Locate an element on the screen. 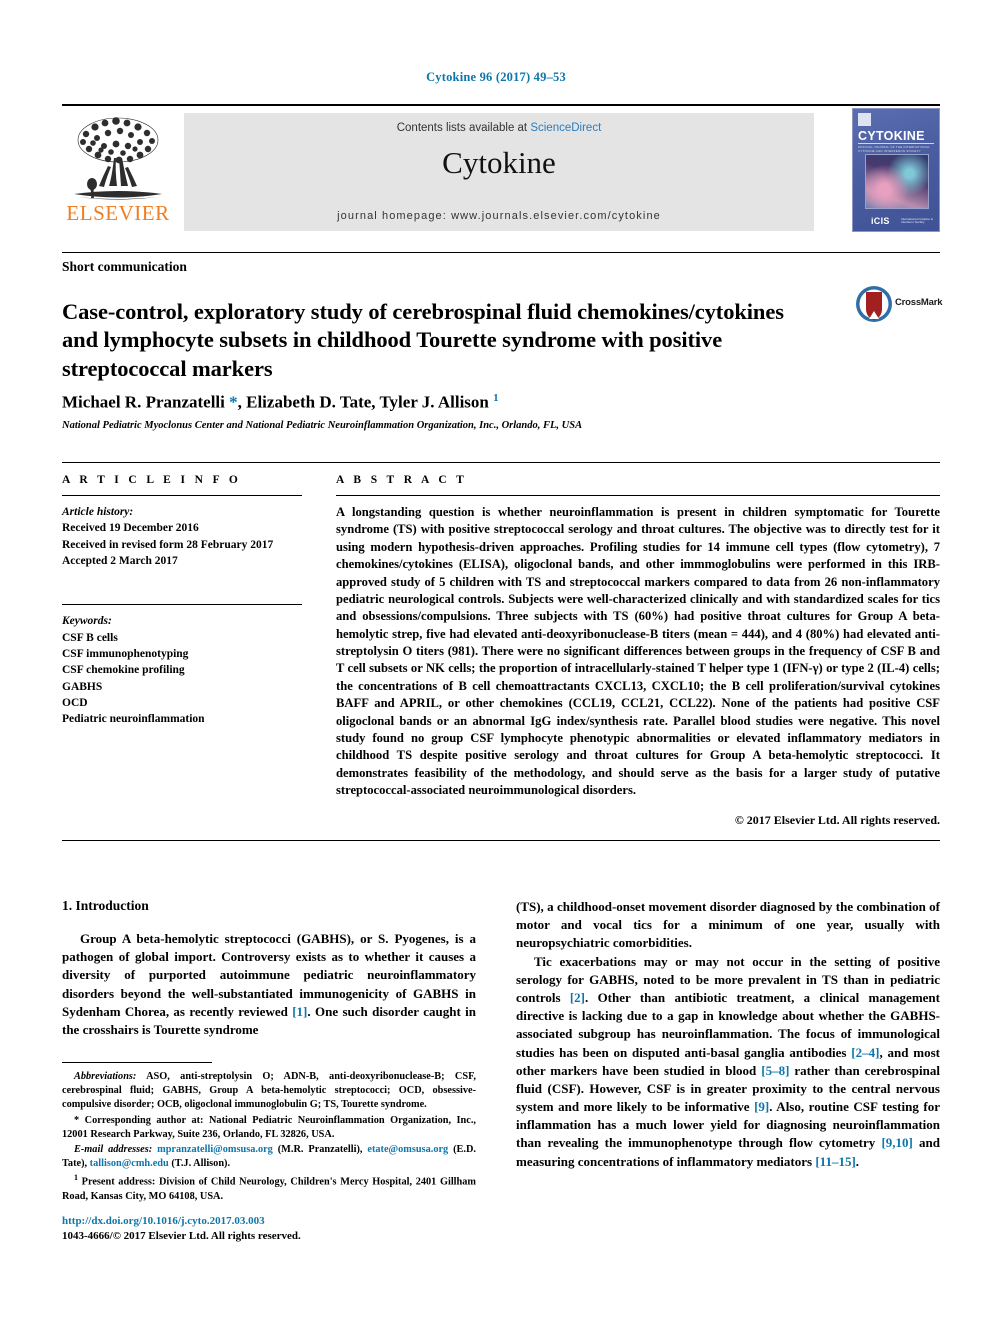  footnote-divider is located at coordinates (137, 1062).